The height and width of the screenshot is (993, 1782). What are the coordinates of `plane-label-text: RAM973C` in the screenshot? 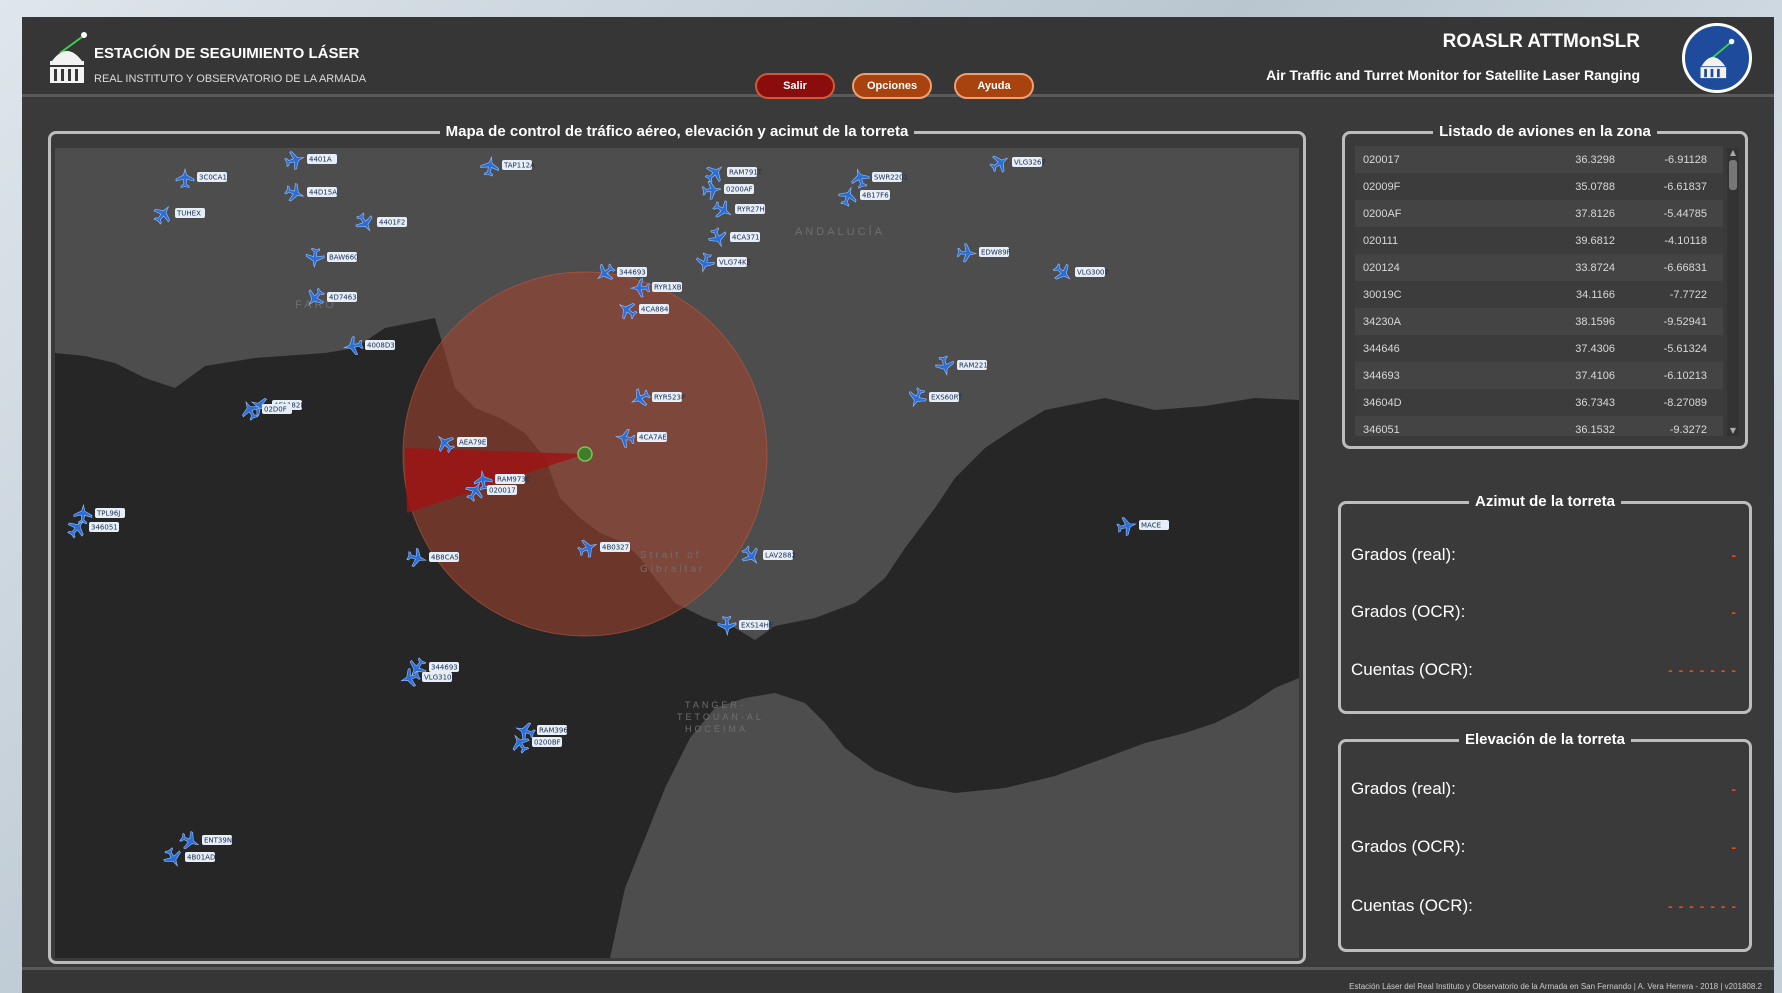 It's located at (514, 480).